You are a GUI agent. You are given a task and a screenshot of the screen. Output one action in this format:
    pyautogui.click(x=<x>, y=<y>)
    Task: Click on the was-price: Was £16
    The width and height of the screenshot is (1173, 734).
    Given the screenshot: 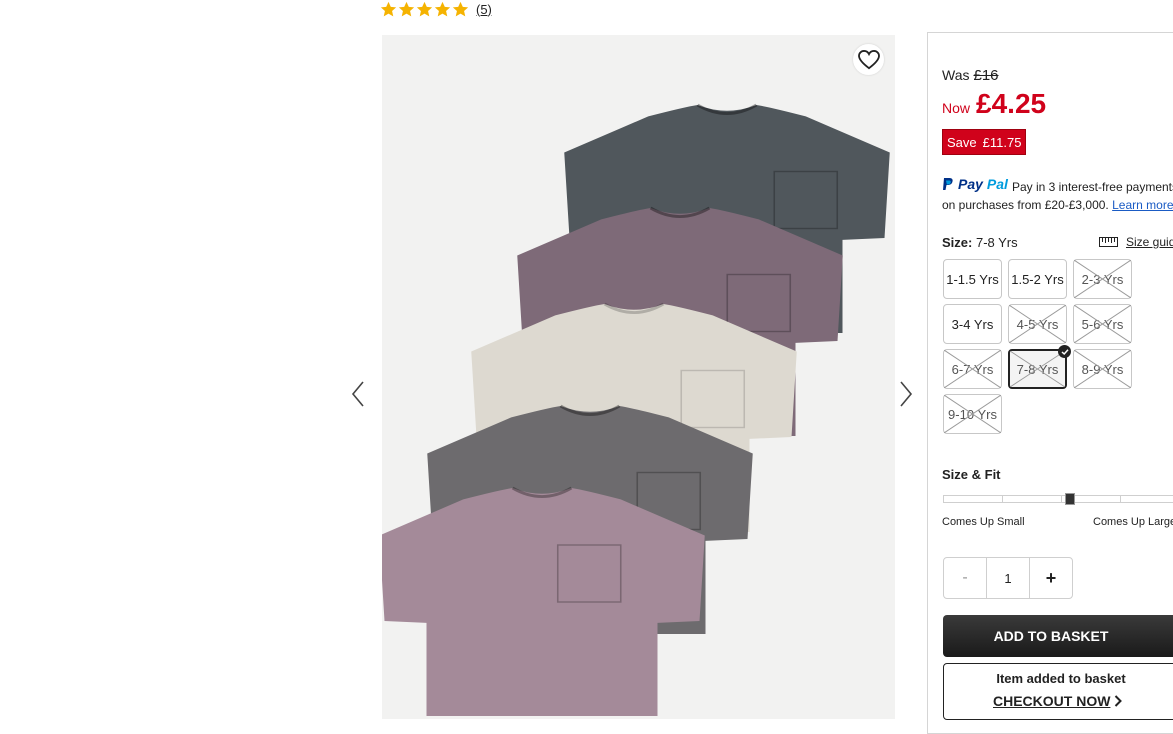 What is the action you would take?
    pyautogui.click(x=970, y=75)
    